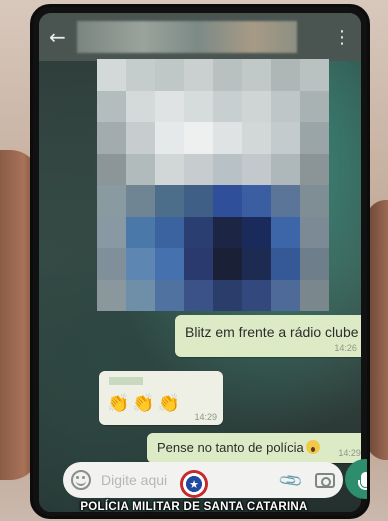  I want to click on message-time: 14:29, so click(205, 417).